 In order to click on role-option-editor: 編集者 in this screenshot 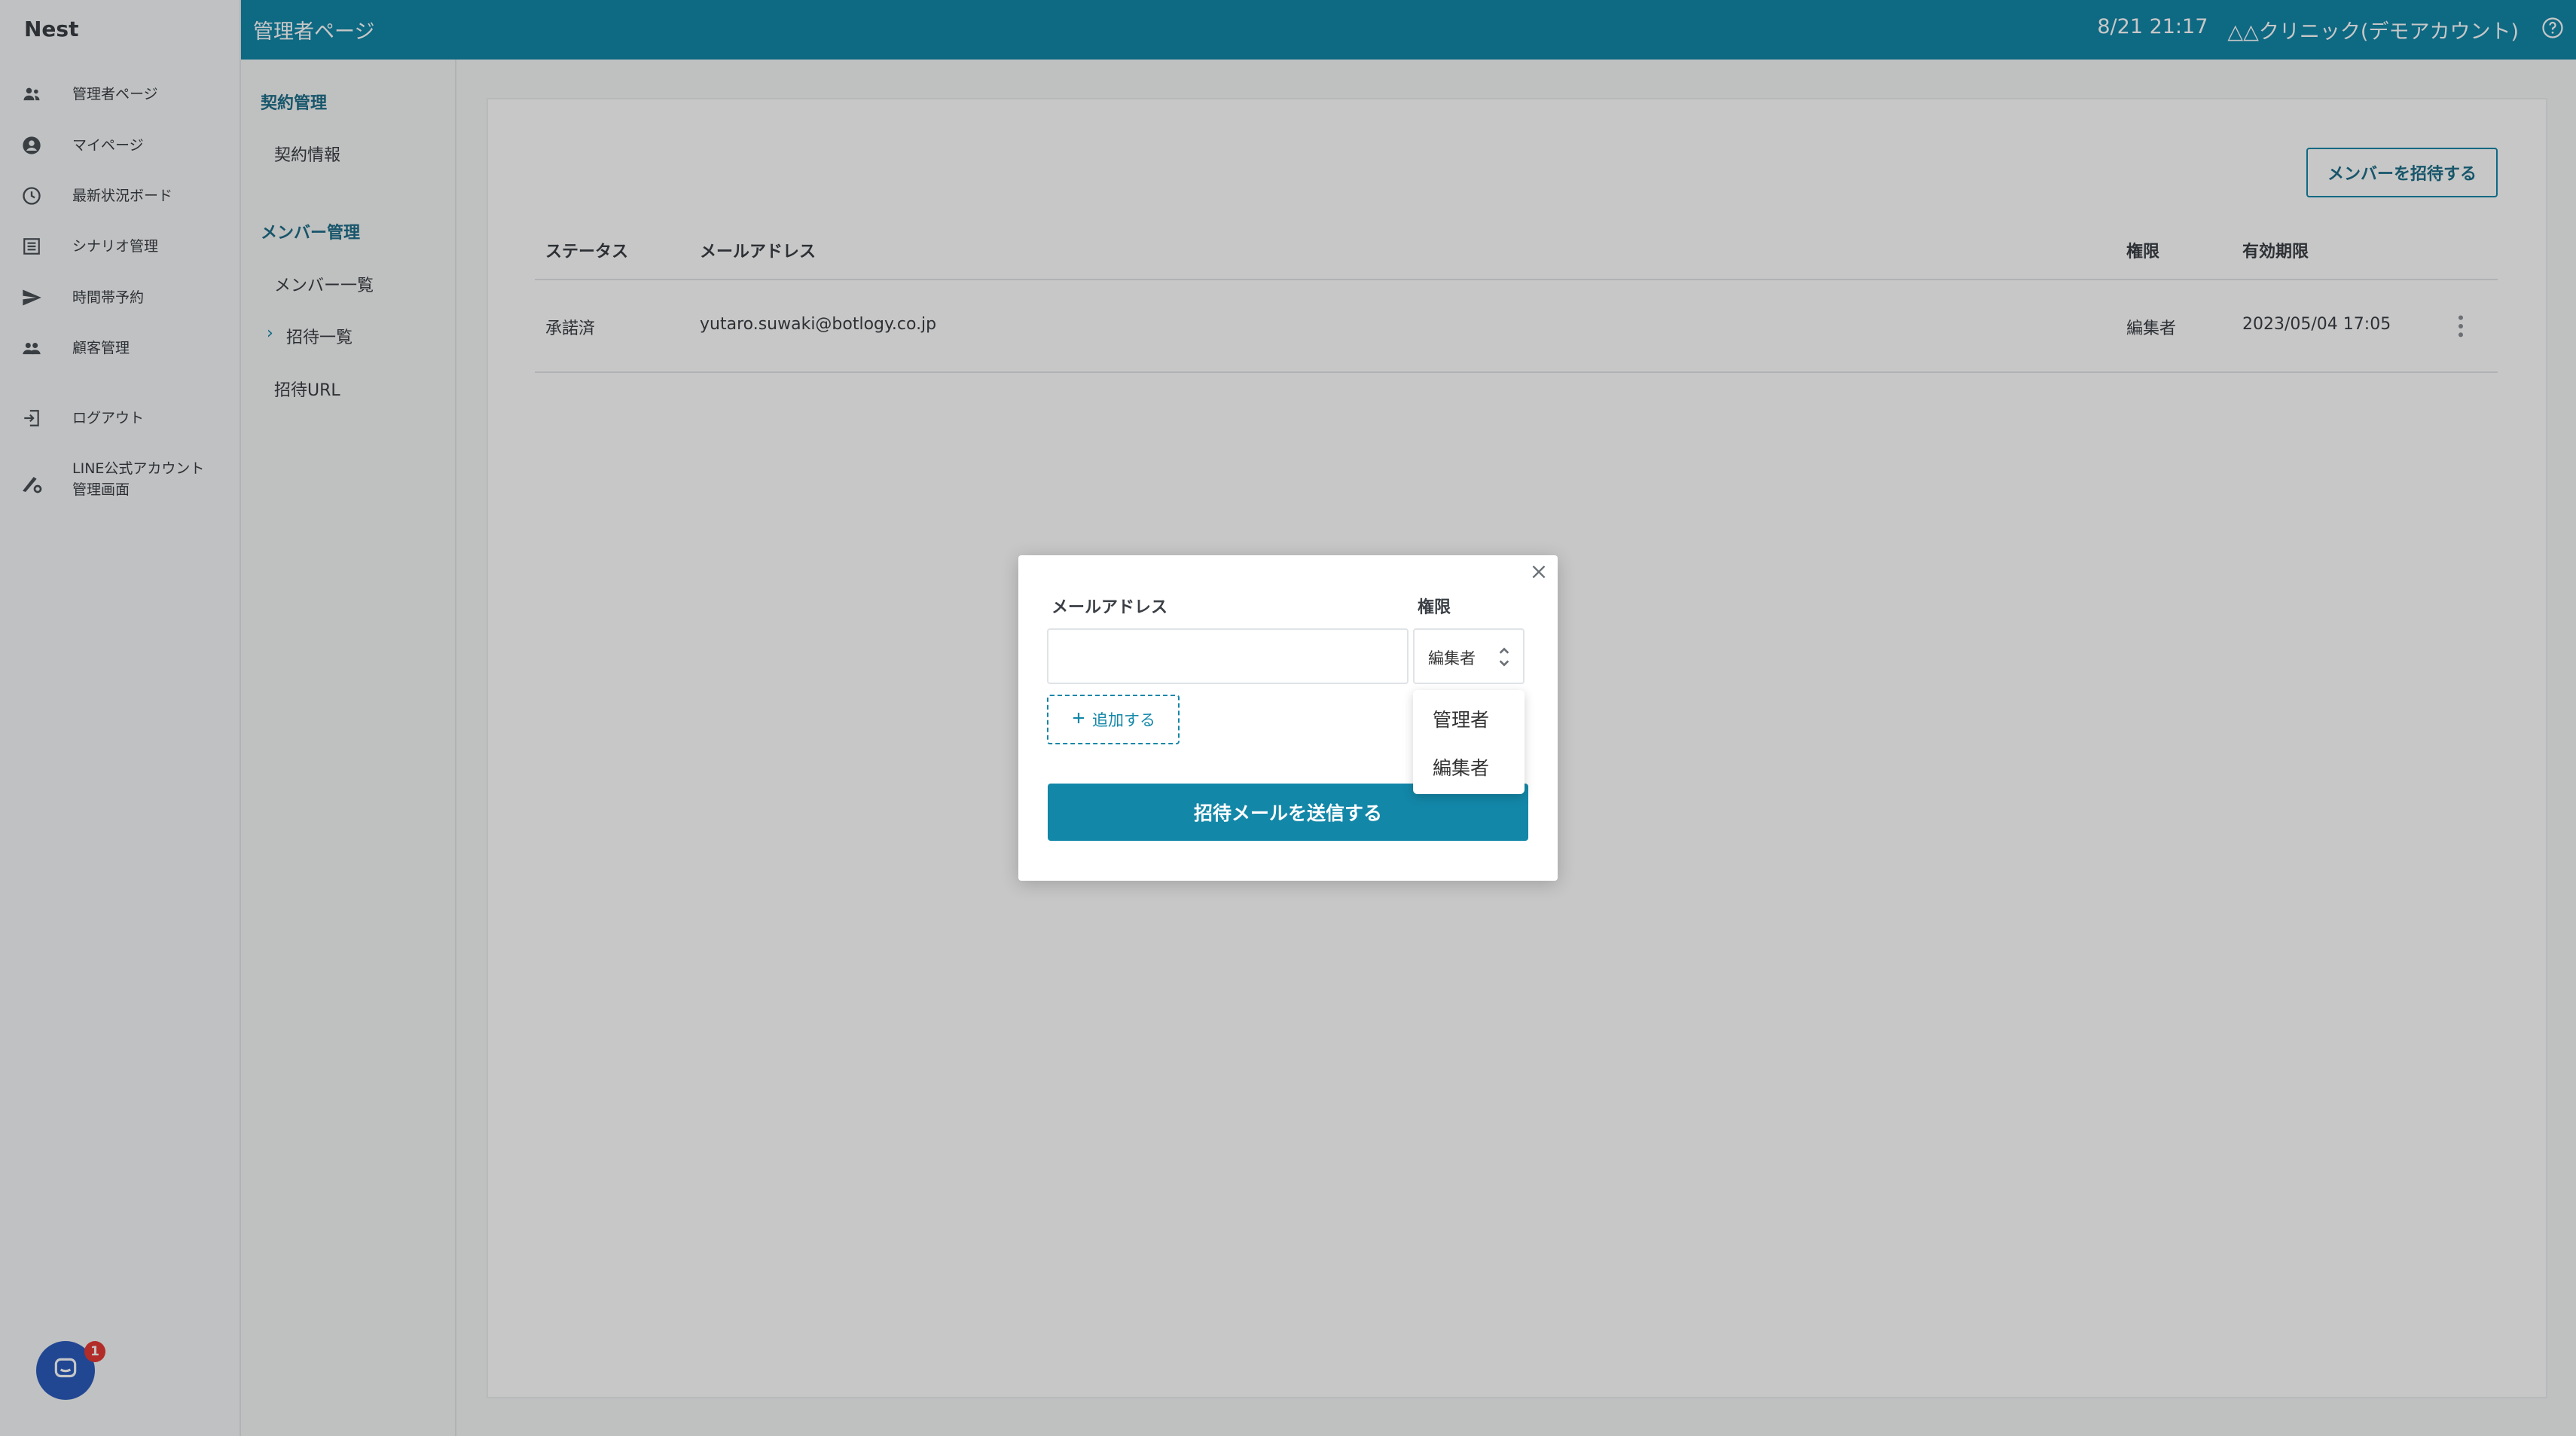, I will do `click(1461, 767)`.